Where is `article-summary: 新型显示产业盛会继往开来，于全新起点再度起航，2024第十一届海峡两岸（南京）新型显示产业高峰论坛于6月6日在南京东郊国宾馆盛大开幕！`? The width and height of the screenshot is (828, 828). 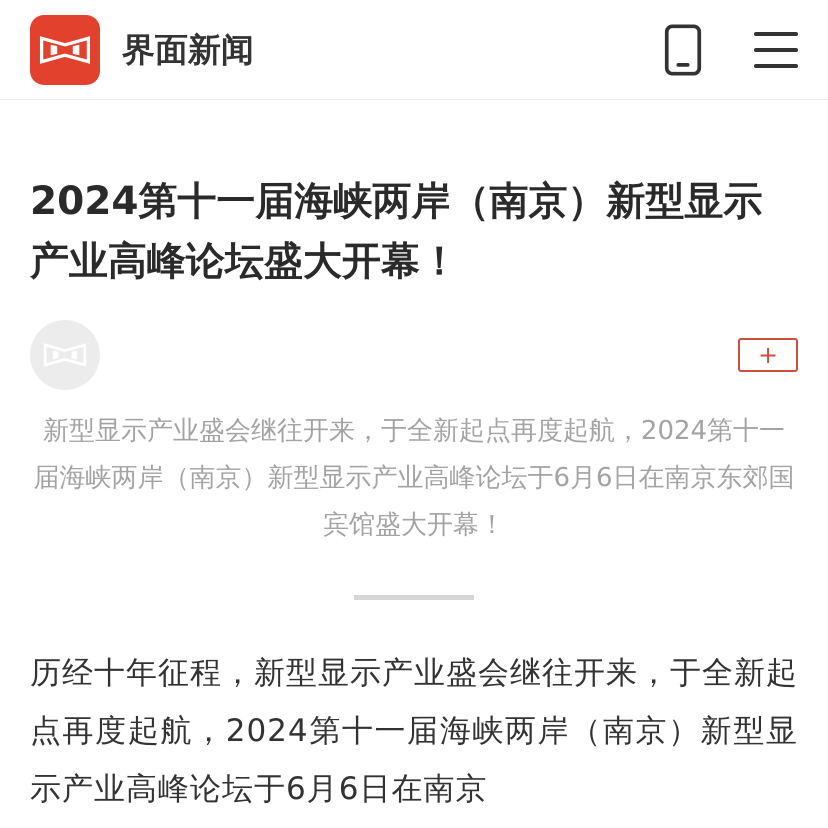
article-summary: 新型显示产业盛会继往开来，于全新起点再度起航，2024第十一届海峡两岸（南京）新型显示产业高峰论坛于6月6日在南京东郊国宾馆盛大开幕！ is located at coordinates (414, 478).